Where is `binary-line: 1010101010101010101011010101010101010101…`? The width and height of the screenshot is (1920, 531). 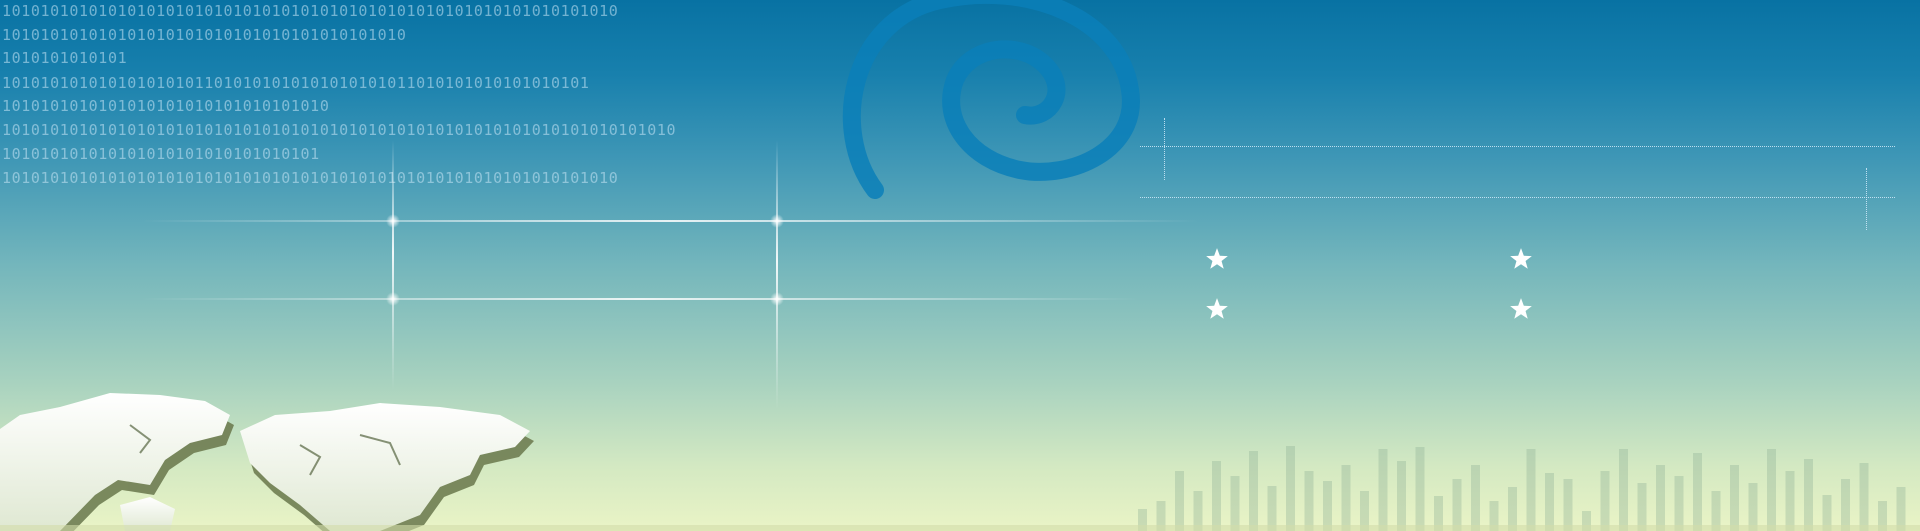
binary-line: 1010101010101010101011010101010101010101… is located at coordinates (296, 83).